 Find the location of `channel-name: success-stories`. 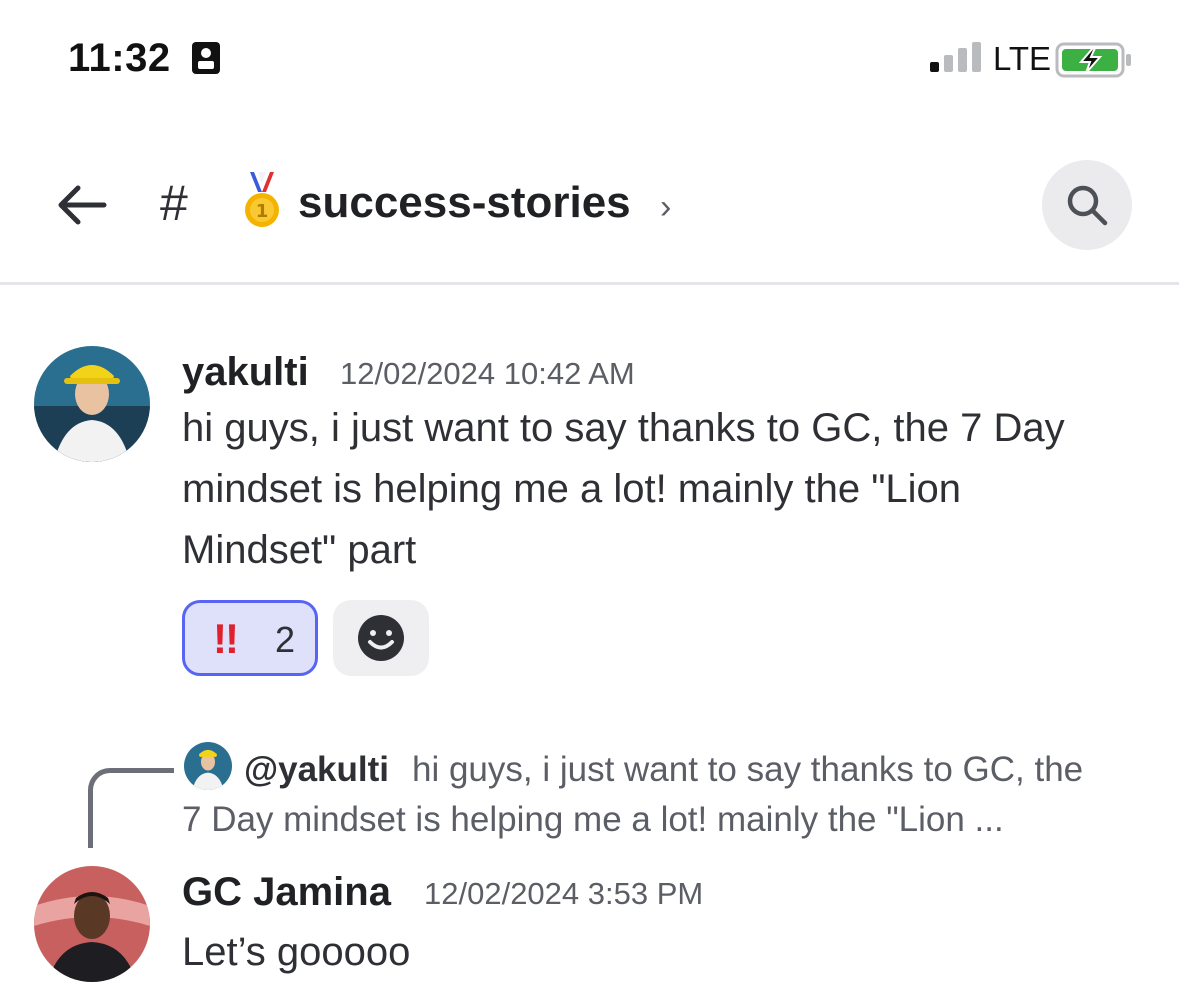

channel-name: success-stories is located at coordinates (464, 203).